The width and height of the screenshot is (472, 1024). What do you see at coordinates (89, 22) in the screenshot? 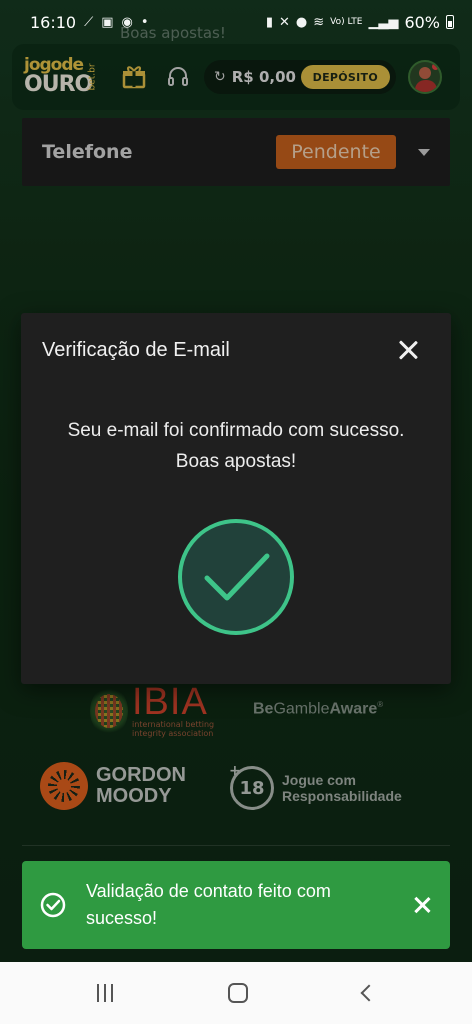
I see `wifi-calling-icon: ⟋` at bounding box center [89, 22].